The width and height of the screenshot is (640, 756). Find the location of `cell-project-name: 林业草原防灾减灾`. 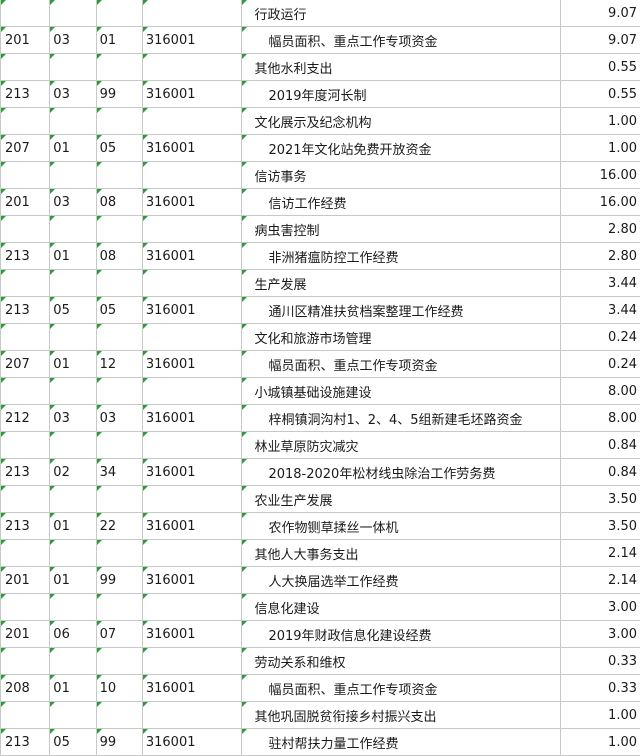

cell-project-name: 林业草原防灾减灾 is located at coordinates (401, 445).